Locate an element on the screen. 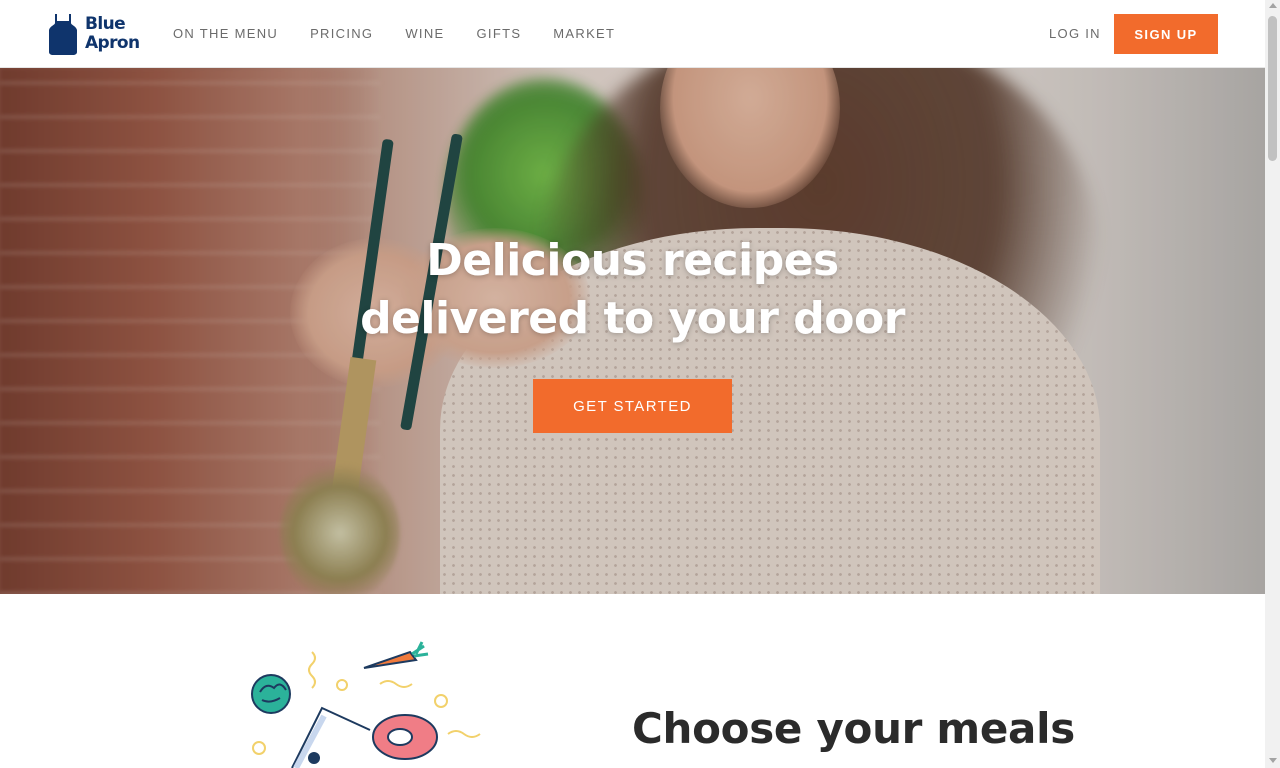  blue-apron-logo: Blue Apron is located at coordinates (97, 34).